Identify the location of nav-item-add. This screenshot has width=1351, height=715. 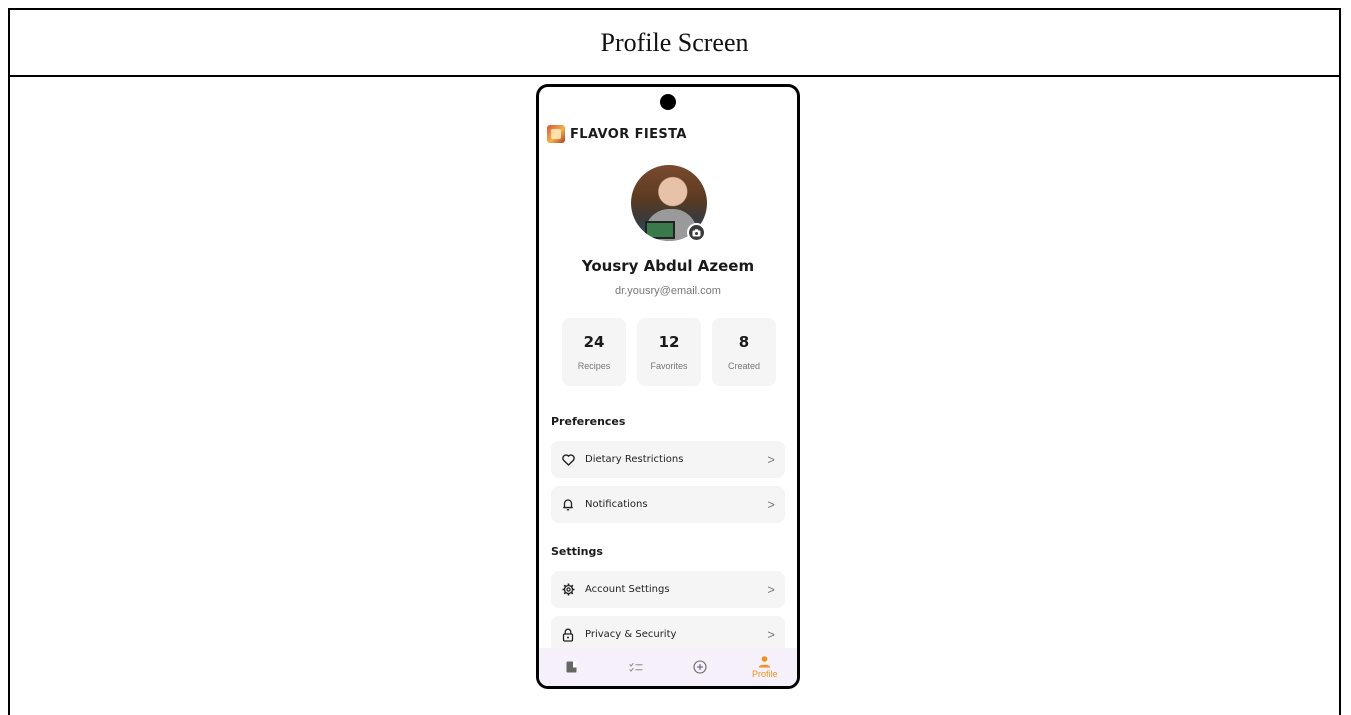
(700, 667).